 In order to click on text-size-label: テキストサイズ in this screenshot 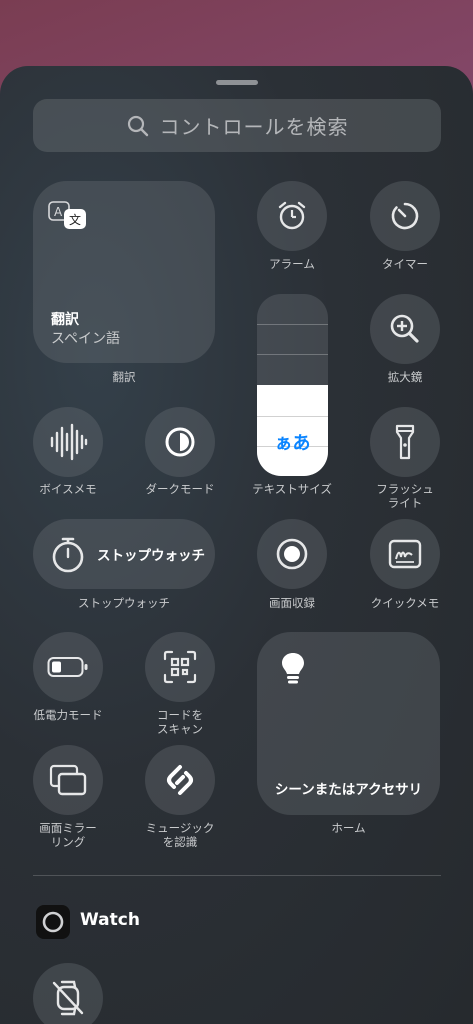, I will do `click(292, 489)`.